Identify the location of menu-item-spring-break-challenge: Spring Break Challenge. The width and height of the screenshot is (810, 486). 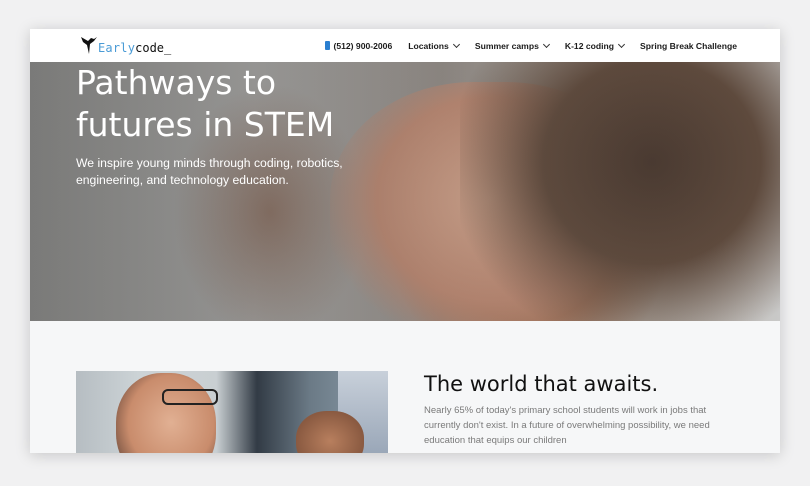
(688, 46).